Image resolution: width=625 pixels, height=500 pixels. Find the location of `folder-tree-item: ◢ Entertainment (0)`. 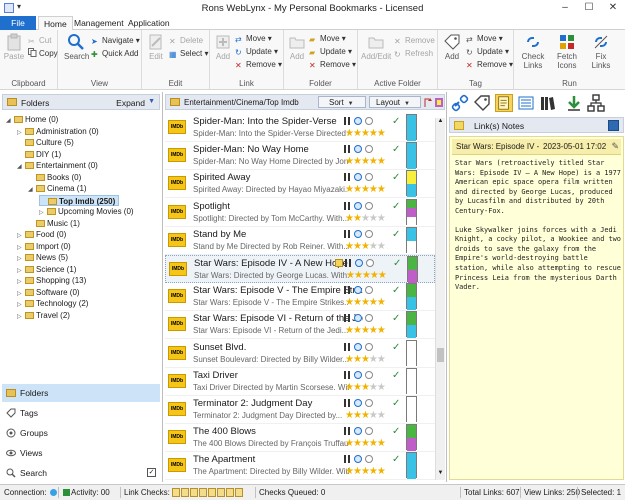

folder-tree-item: ◢ Entertainment (0) is located at coordinates (57, 165).